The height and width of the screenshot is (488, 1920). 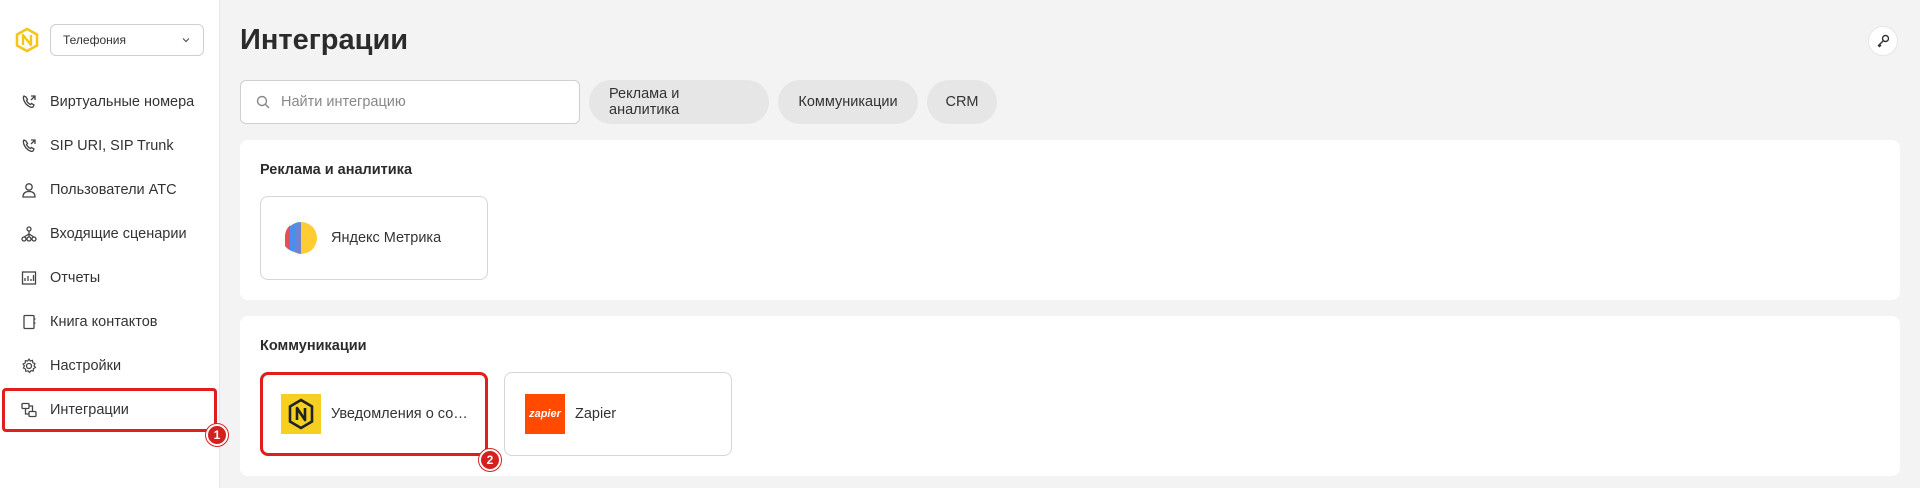 I want to click on sidebar-item-settings: Настройки, so click(x=109, y=366).